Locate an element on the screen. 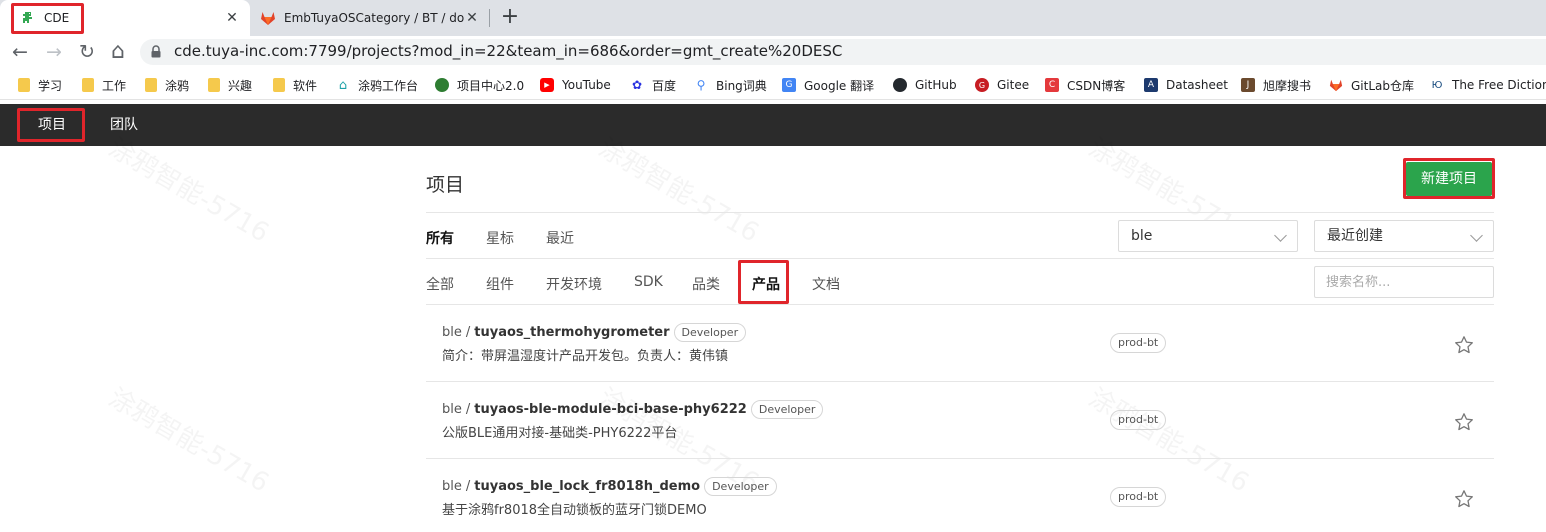 This screenshot has width=1546, height=532. lock-icon is located at coordinates (156, 51).